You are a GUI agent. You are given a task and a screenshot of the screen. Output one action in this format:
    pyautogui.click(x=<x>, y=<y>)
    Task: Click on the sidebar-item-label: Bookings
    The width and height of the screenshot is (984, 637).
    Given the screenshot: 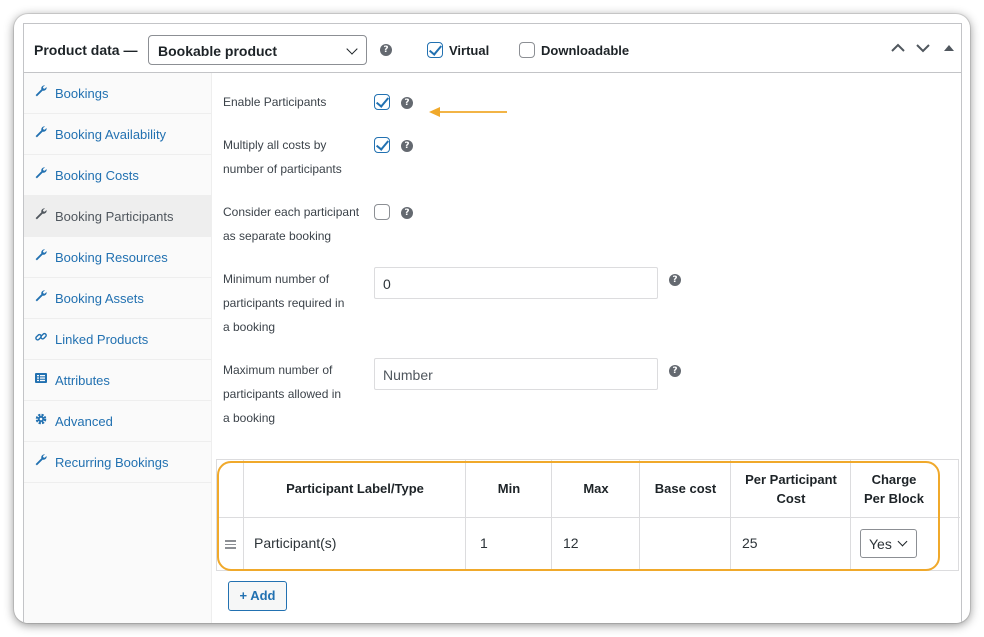 What is the action you would take?
    pyautogui.click(x=82, y=93)
    